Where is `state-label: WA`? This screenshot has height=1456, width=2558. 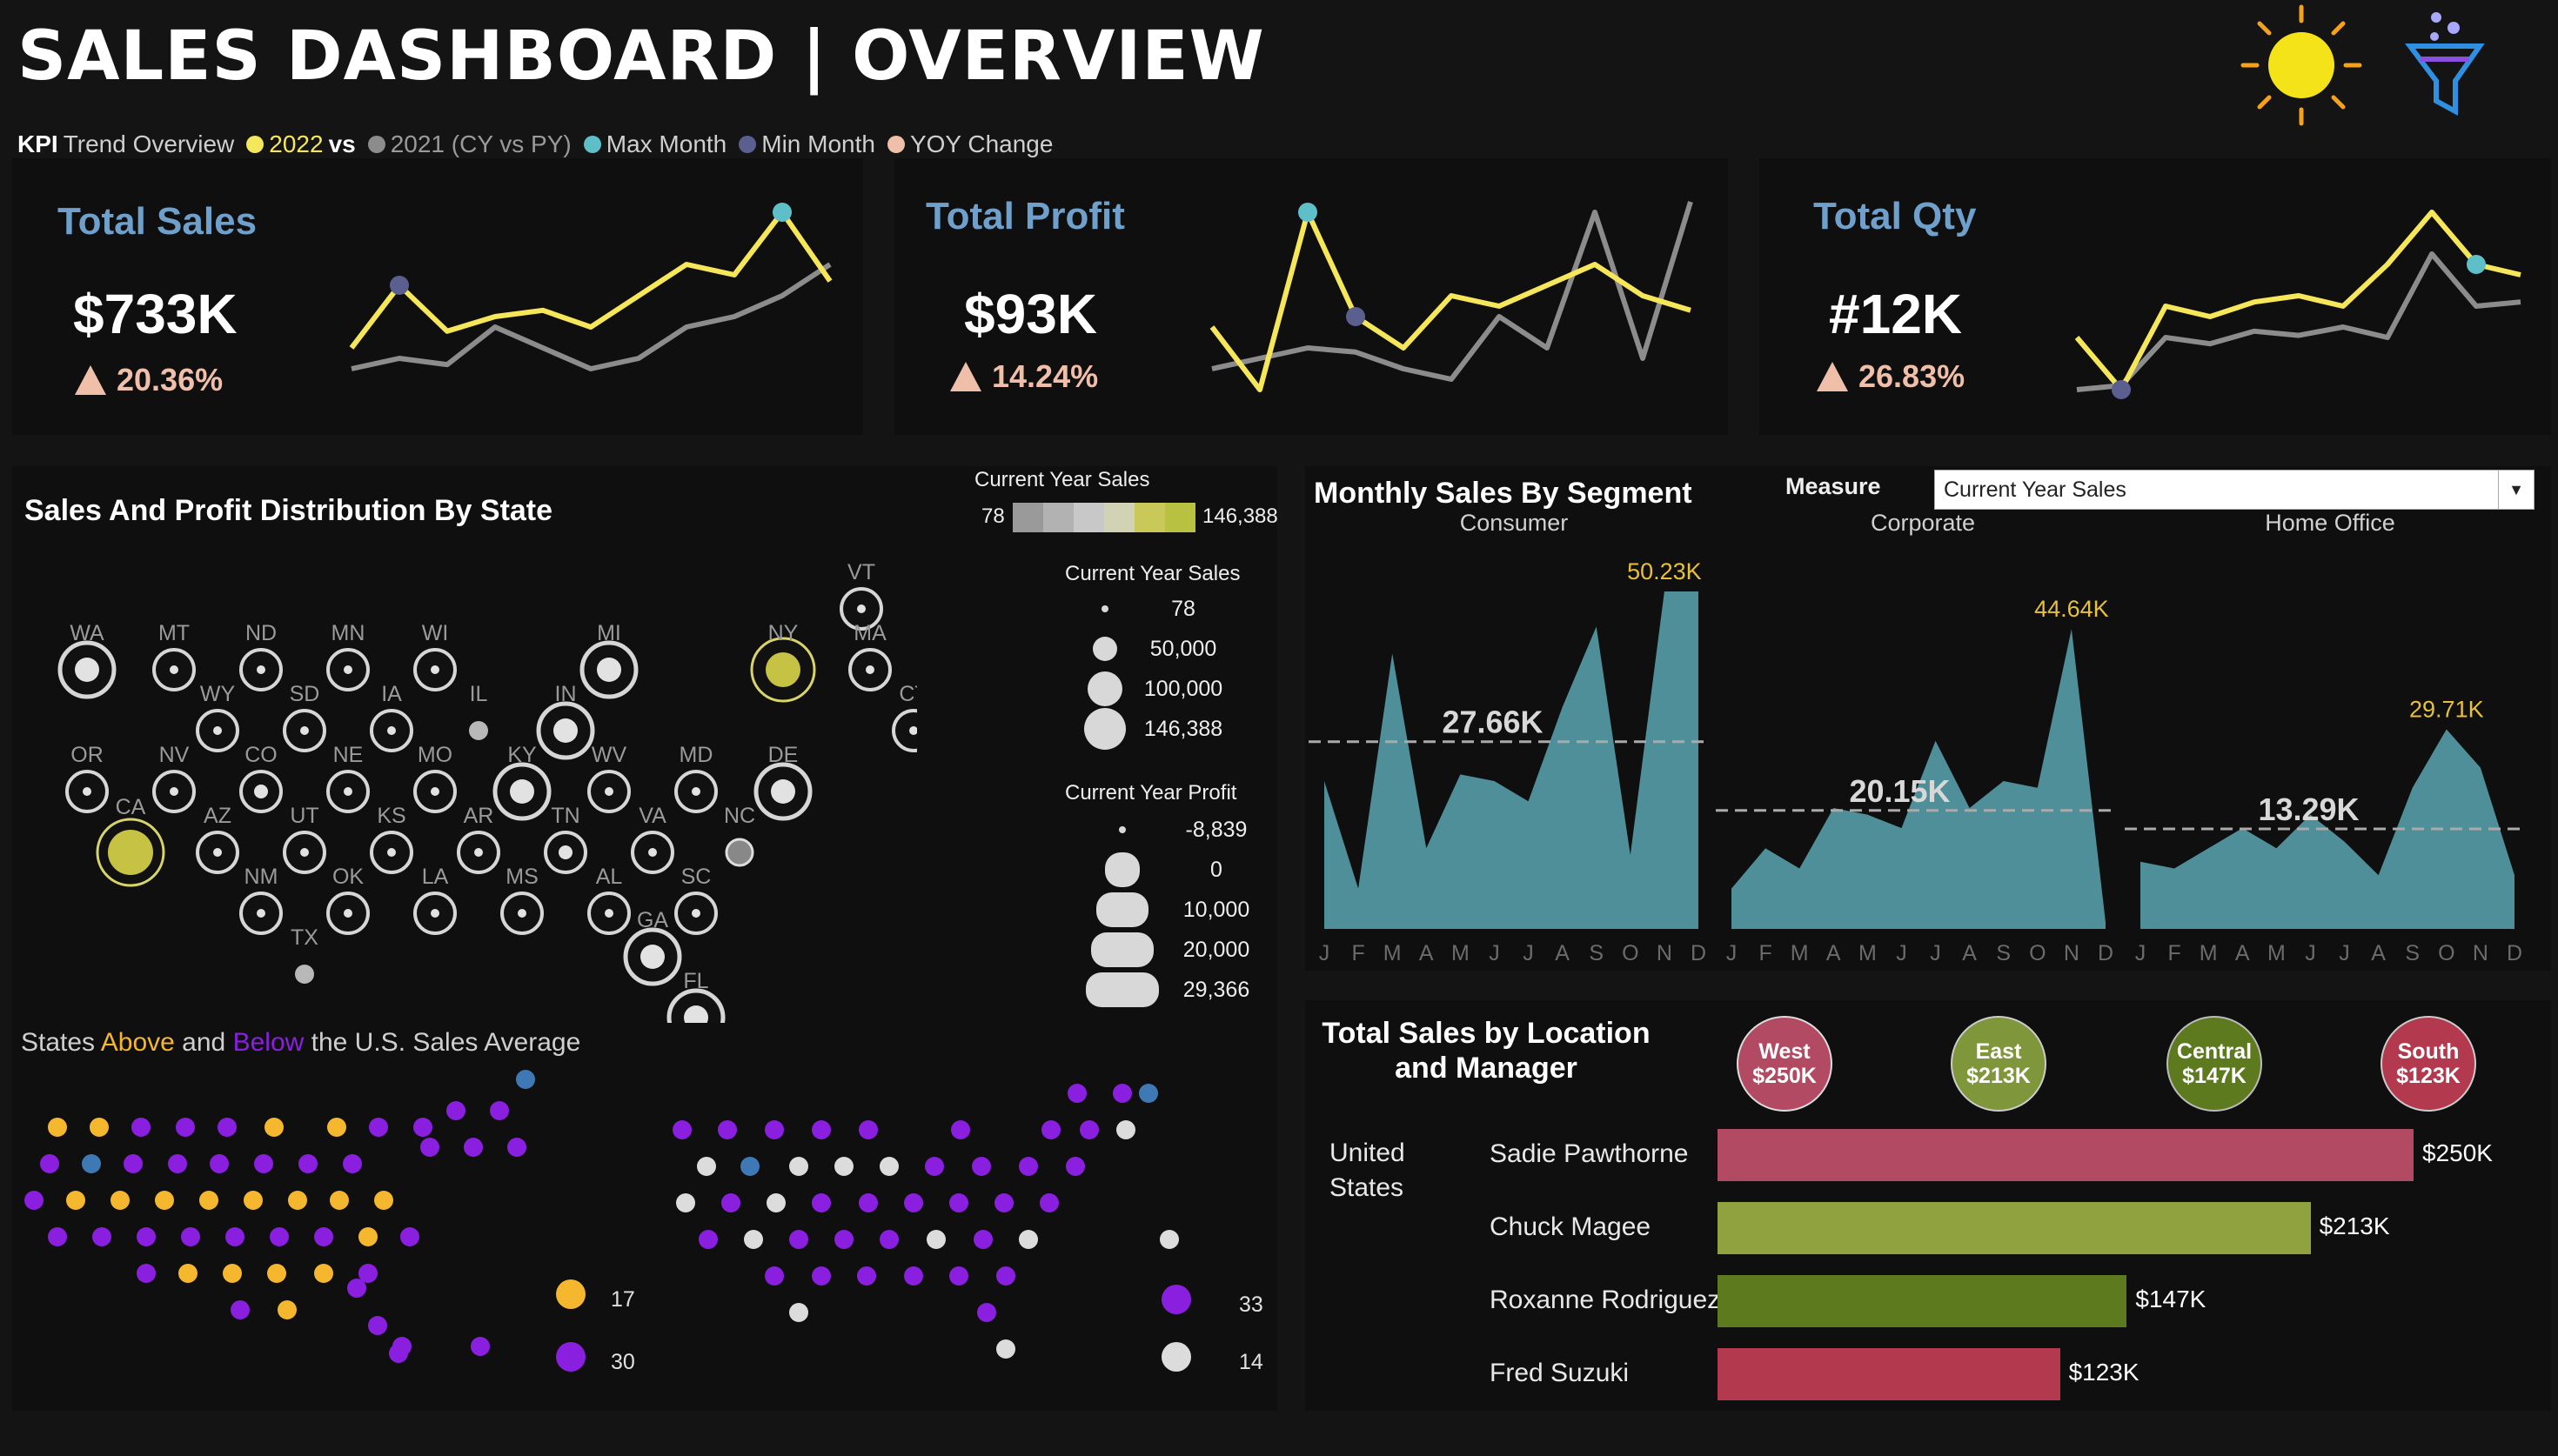
state-label: WA is located at coordinates (87, 633).